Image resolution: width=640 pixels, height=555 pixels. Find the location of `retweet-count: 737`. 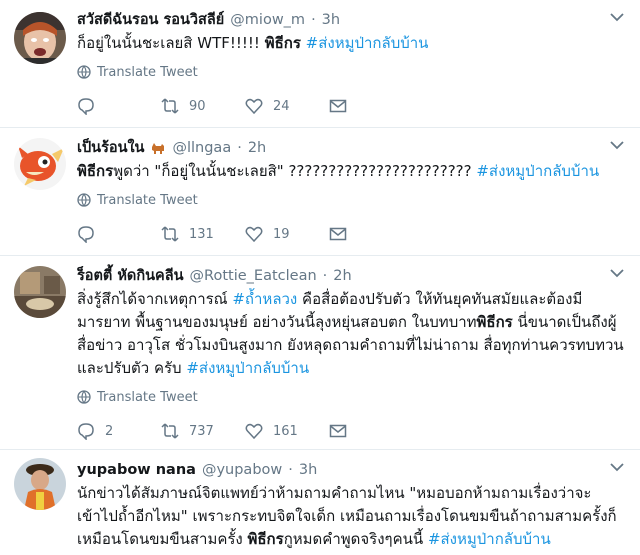

retweet-count: 737 is located at coordinates (201, 431).